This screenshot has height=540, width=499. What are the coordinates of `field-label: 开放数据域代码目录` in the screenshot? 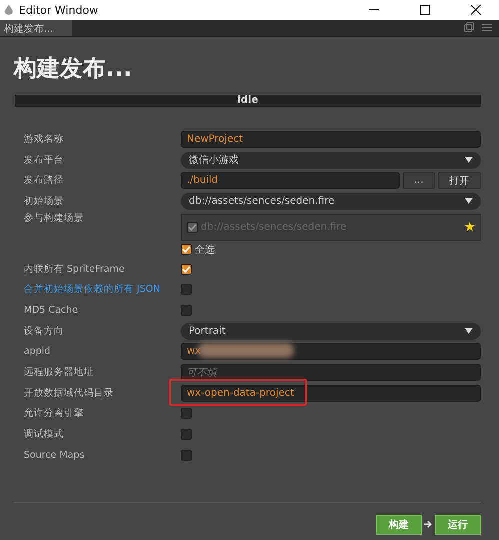 It's located at (69, 393).